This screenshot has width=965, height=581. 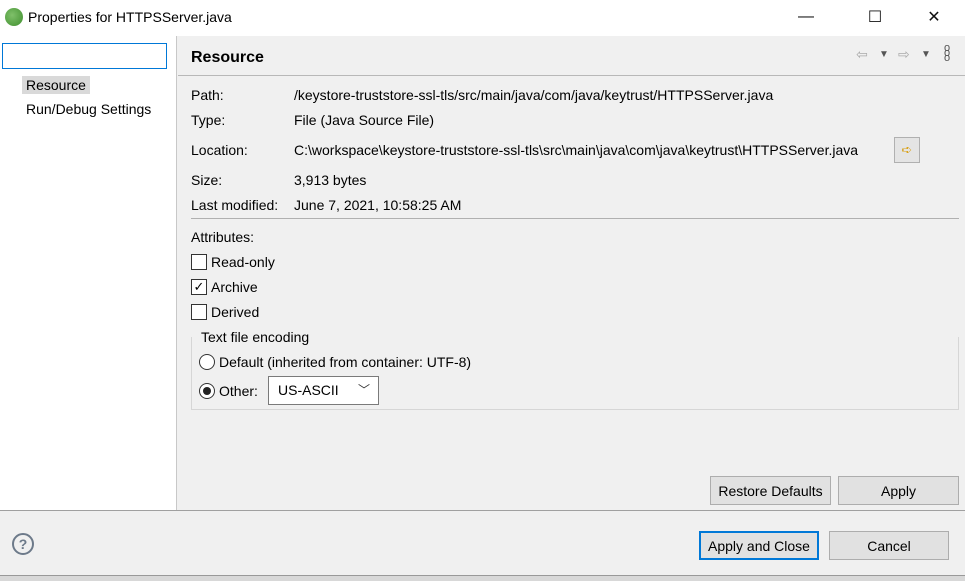 What do you see at coordinates (207, 362) in the screenshot?
I see `default-encoding-radio` at bounding box center [207, 362].